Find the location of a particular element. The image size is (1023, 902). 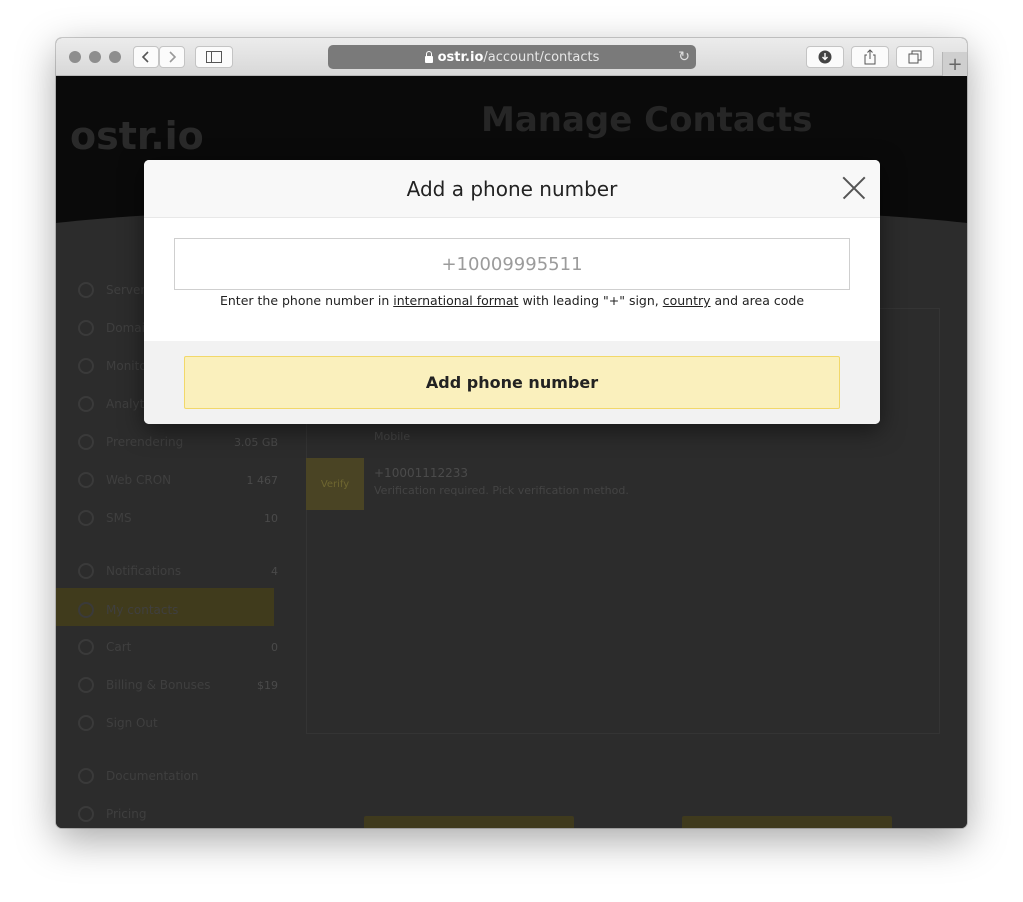

sidebar-item-label: Prerendering is located at coordinates (145, 442).